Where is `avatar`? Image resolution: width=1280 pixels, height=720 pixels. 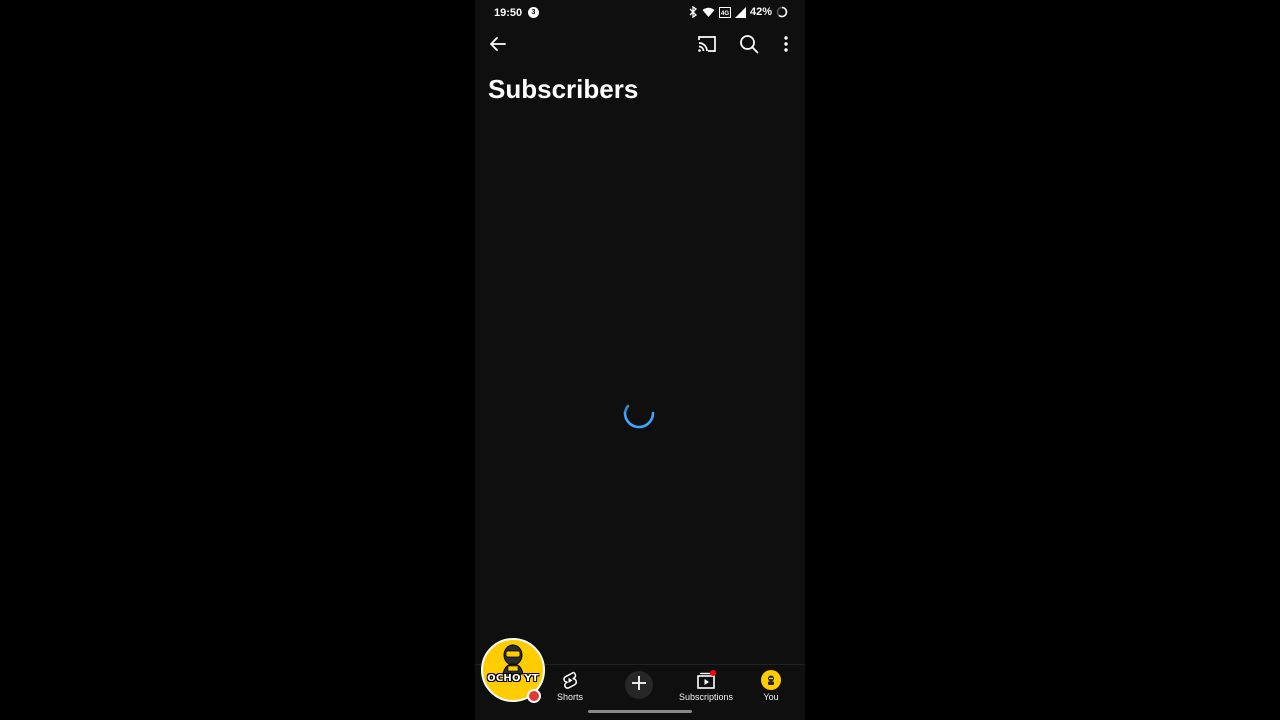
avatar is located at coordinates (771, 680).